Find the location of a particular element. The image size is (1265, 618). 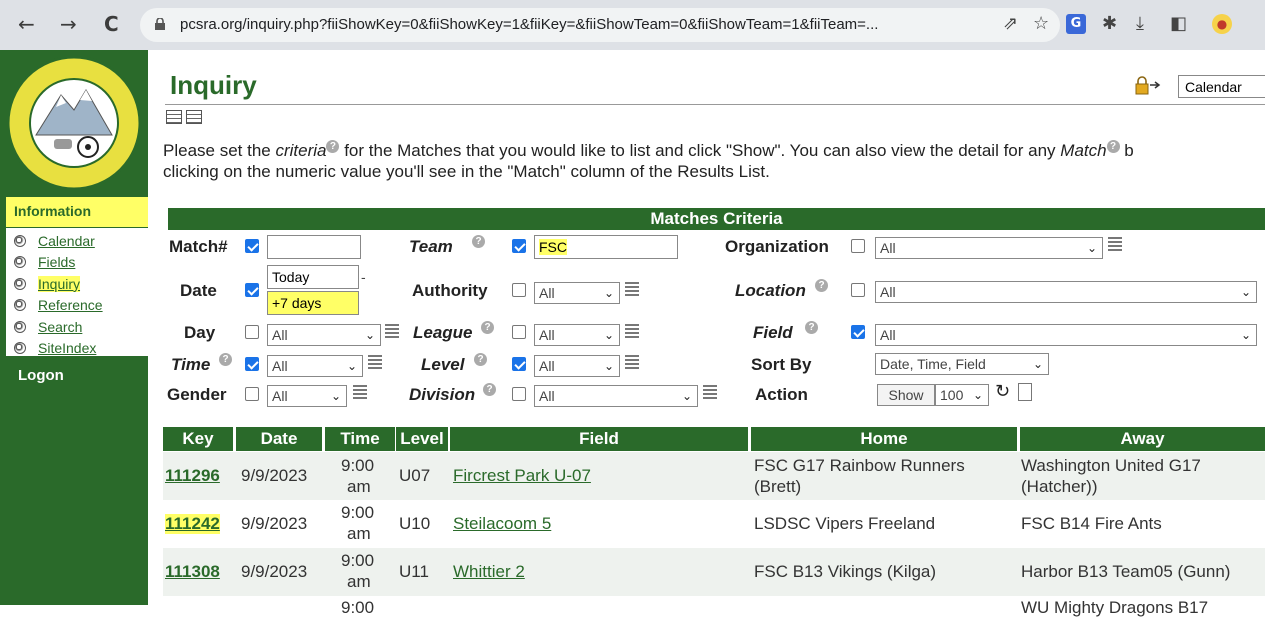

date-to-input: +7 days is located at coordinates (313, 303).